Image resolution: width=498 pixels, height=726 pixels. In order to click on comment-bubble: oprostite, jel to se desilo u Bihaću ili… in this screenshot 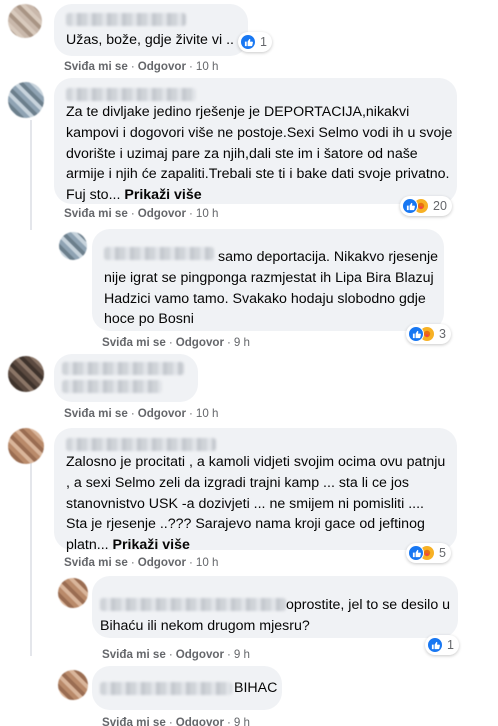, I will do `click(275, 607)`.